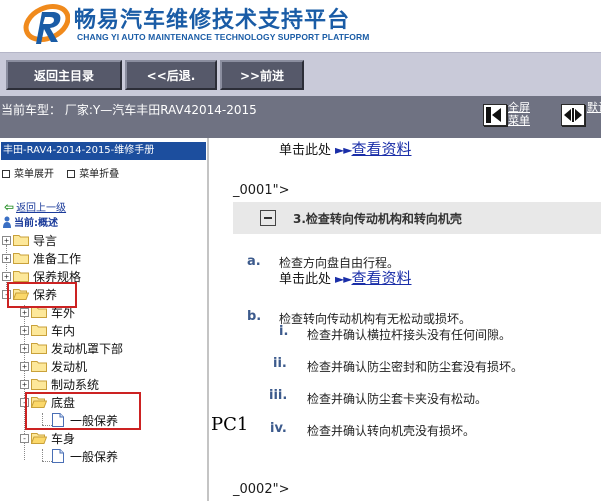  What do you see at coordinates (230, 424) in the screenshot?
I see `overlay-label: PC1` at bounding box center [230, 424].